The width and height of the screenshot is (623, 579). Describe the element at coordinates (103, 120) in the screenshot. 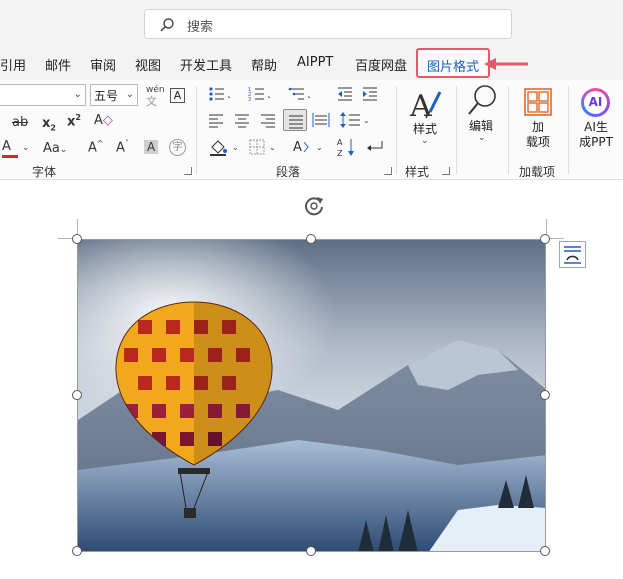

I see `clear-formatting-icon: A◇` at that location.